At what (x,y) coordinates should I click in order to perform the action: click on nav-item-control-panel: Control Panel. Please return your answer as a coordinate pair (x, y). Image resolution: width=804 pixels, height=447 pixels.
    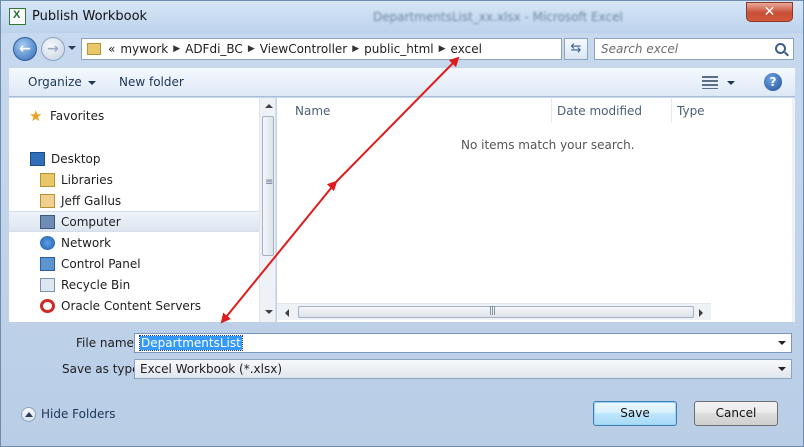
    Looking at the image, I should click on (134, 264).